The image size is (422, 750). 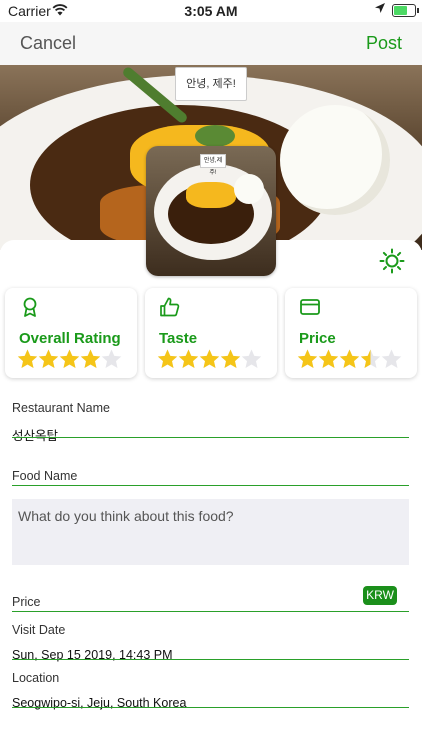 I want to click on price-underline, so click(x=210, y=611).